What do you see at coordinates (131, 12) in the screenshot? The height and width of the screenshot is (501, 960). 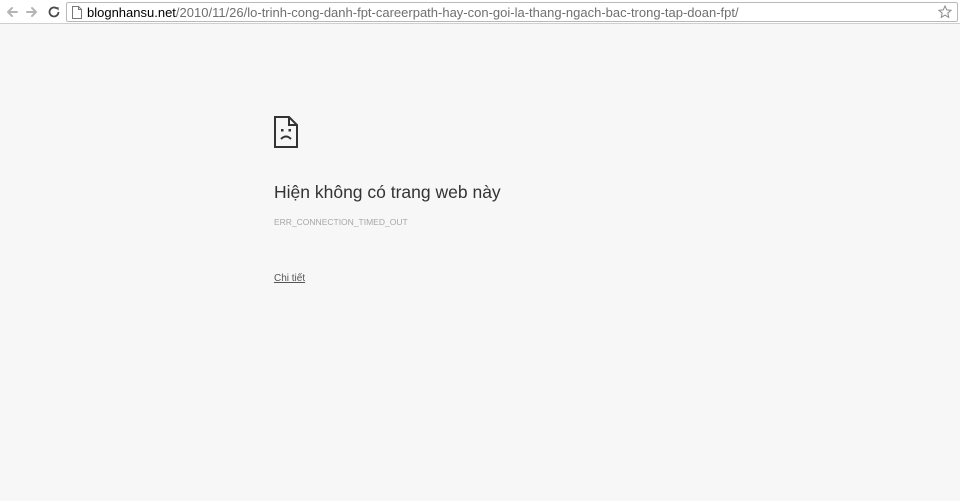 I see `url-host: blognhansu.net` at bounding box center [131, 12].